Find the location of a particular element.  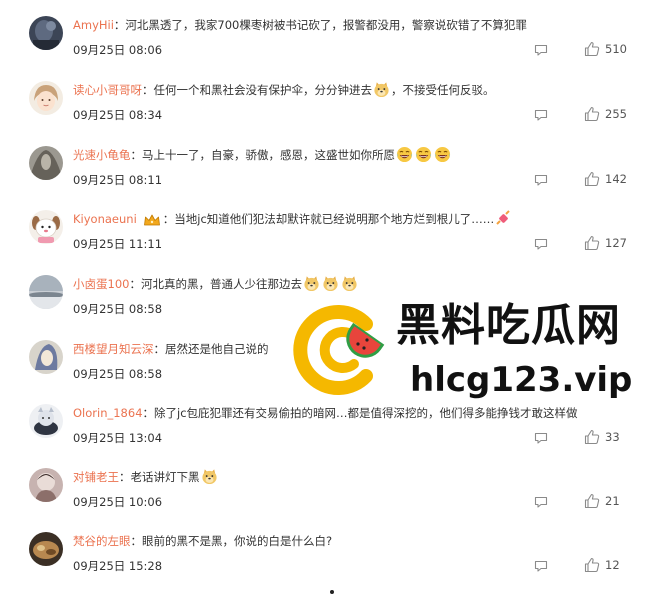

comment-text: 河北黑透了，我家700棵枣树被书记砍了，报警都没用，警察说砍错了不算犯罪 is located at coordinates (326, 25).